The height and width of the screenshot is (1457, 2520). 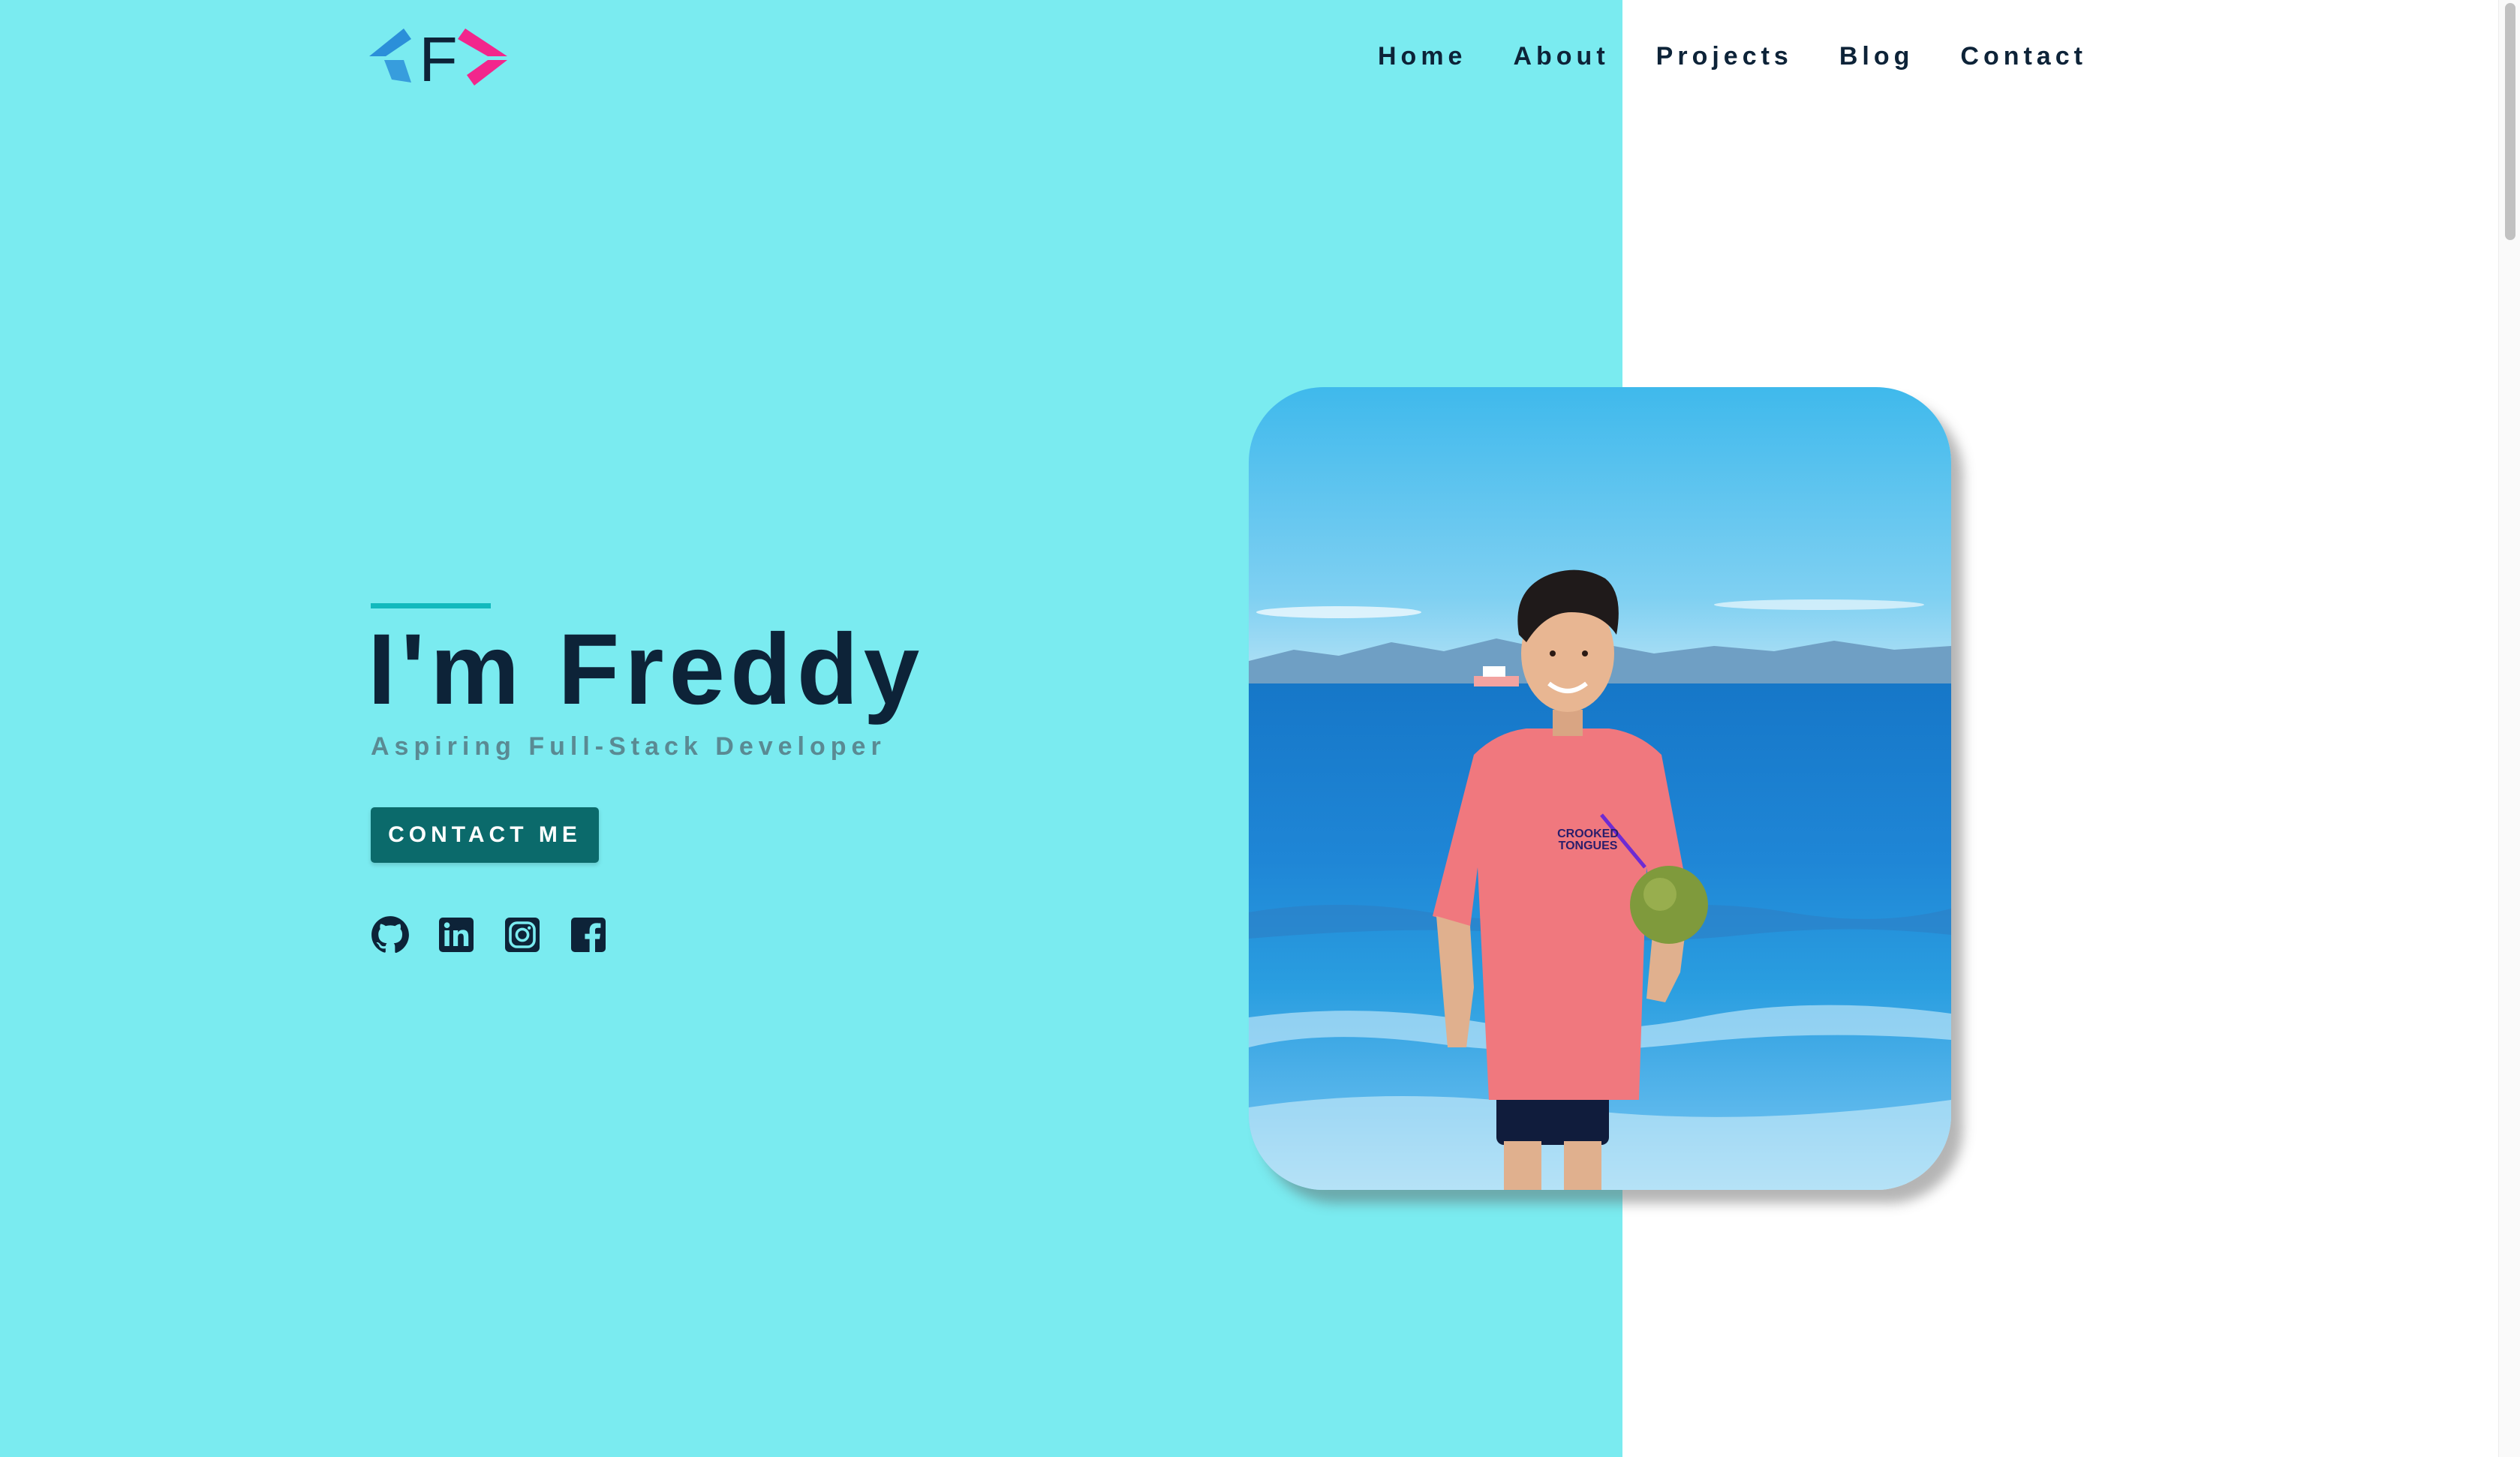 I want to click on site-logo: F, so click(x=438, y=59).